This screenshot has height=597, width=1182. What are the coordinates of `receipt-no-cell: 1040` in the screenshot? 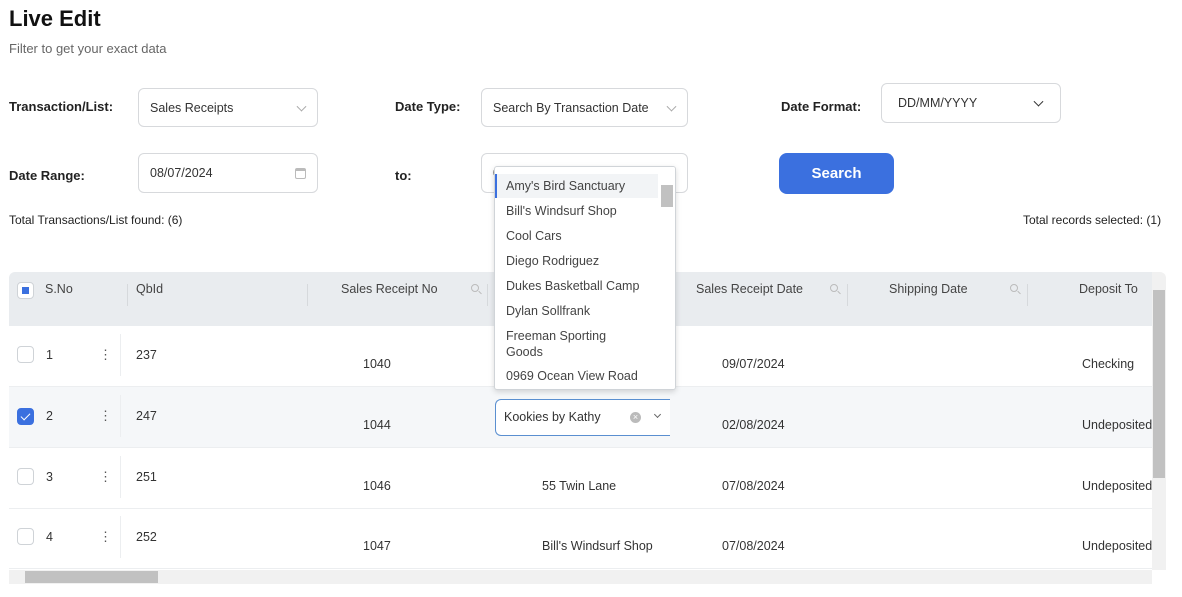 It's located at (377, 364).